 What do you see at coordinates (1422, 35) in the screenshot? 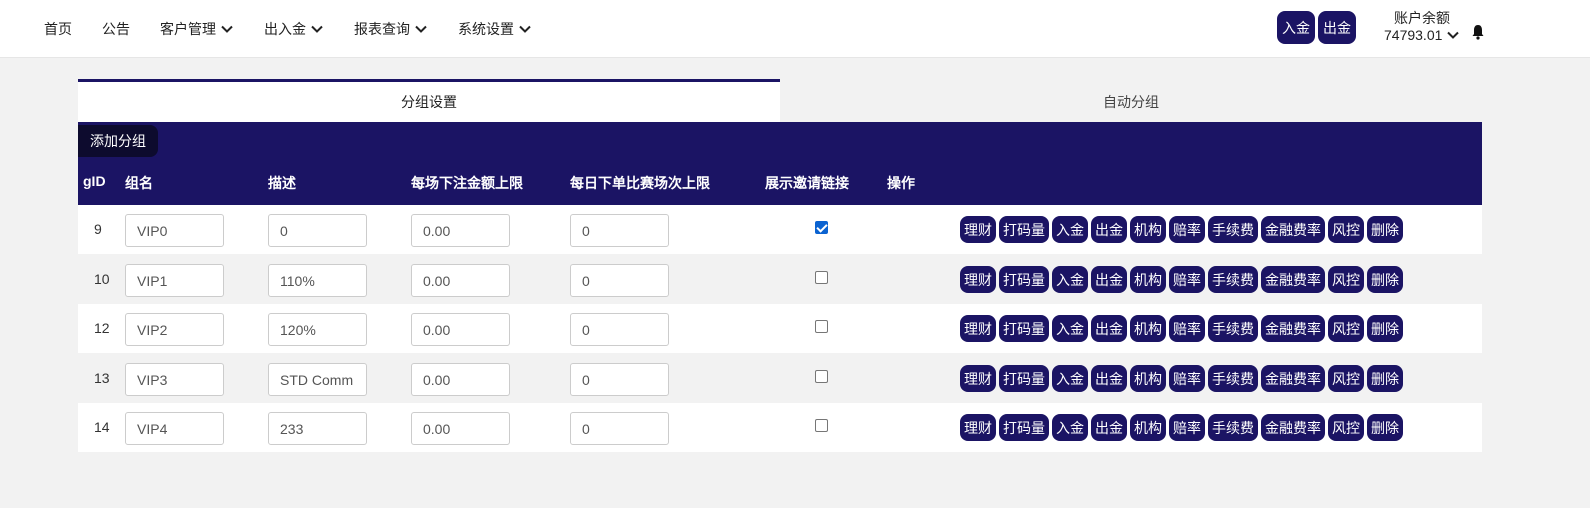
I see `balance-dropdown: 74793.01` at bounding box center [1422, 35].